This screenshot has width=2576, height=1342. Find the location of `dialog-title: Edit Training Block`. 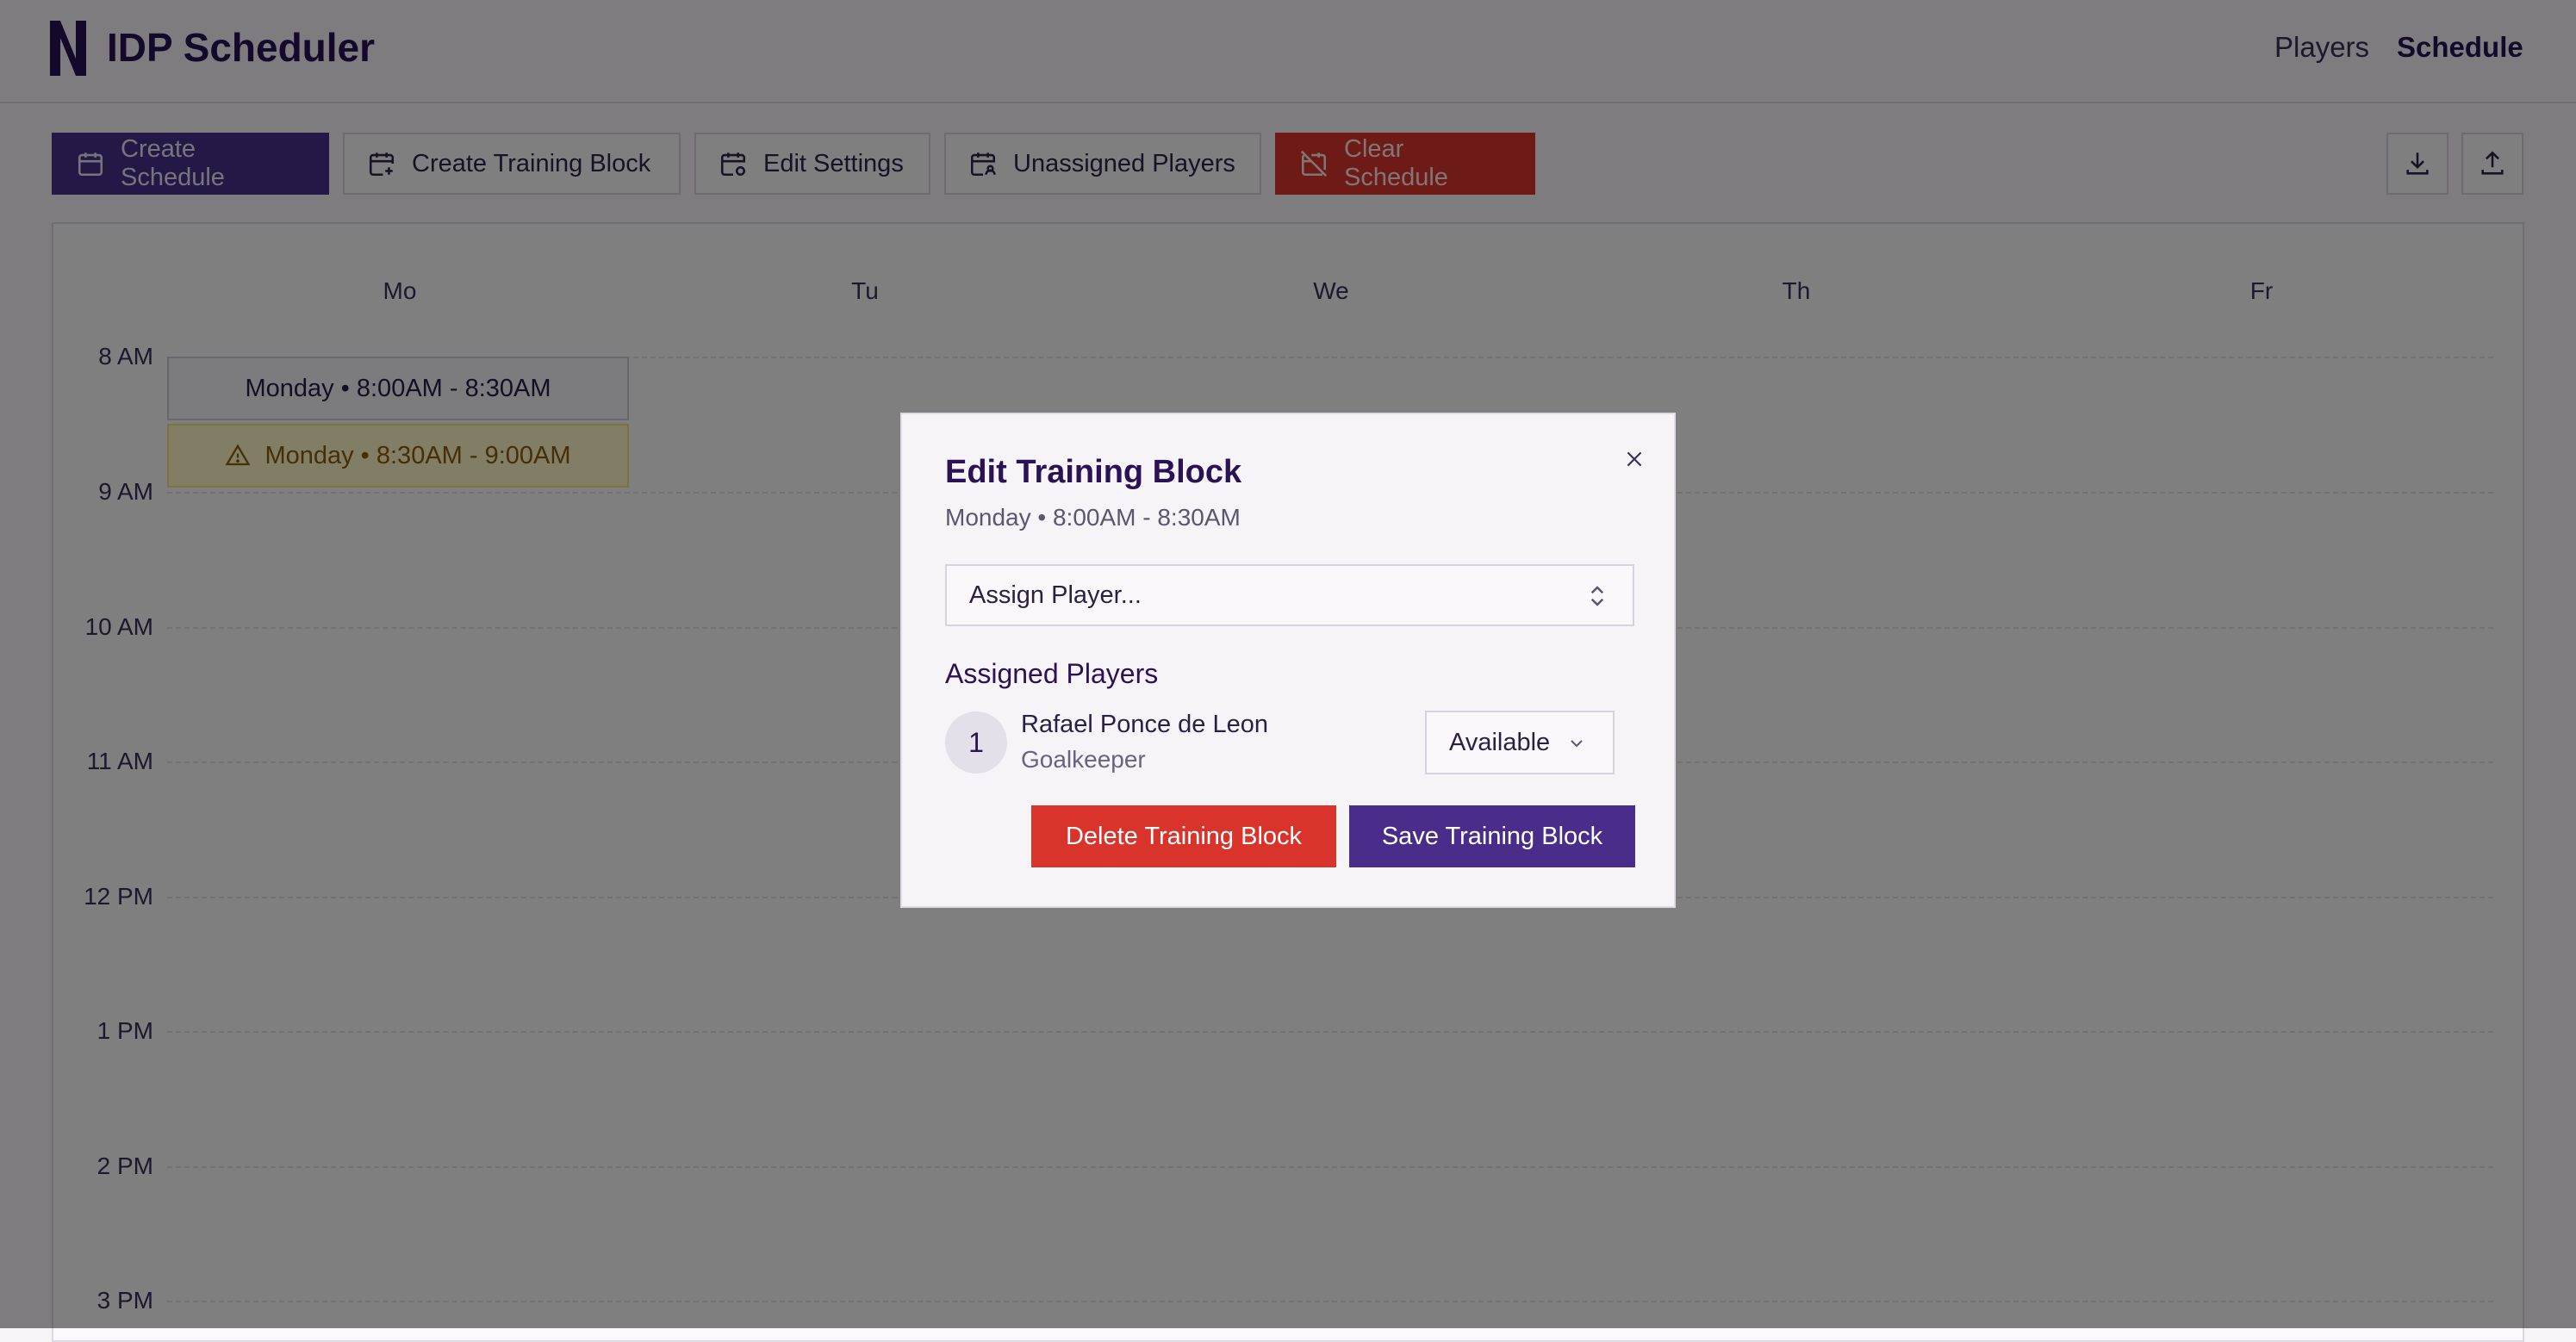

dialog-title: Edit Training Block is located at coordinates (1094, 472).